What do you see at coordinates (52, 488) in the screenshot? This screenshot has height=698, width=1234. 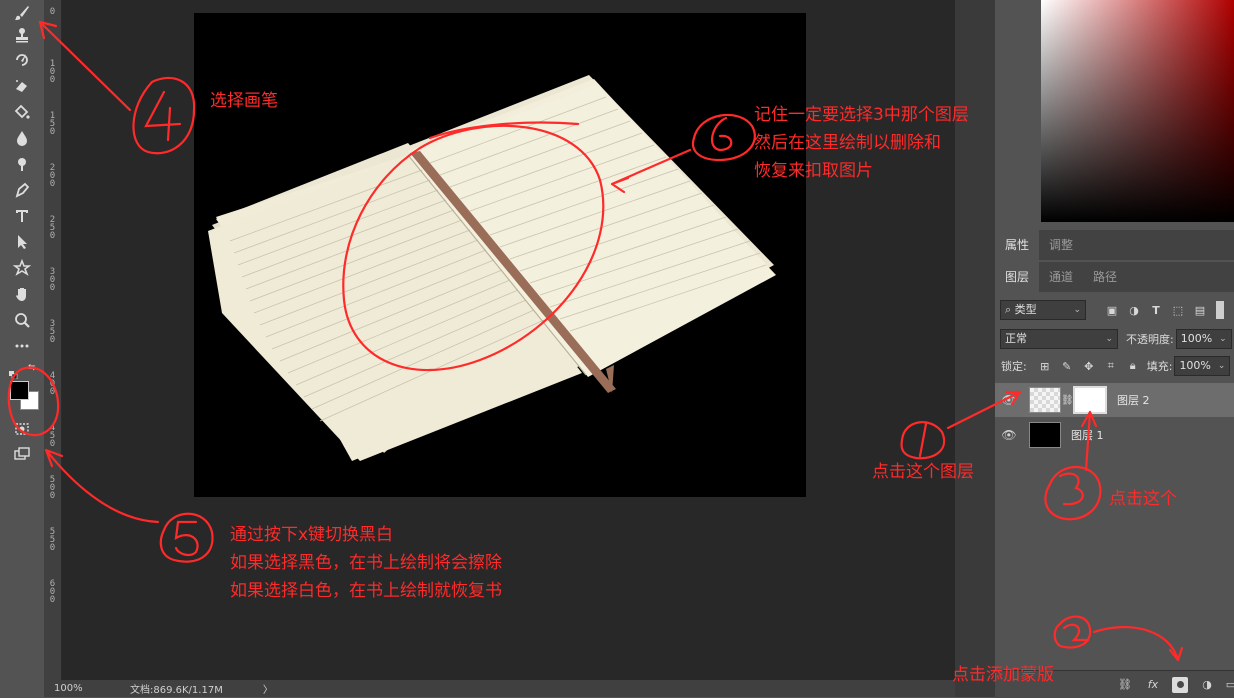 I see `ruler-tick-label: 5 0 0` at bounding box center [52, 488].